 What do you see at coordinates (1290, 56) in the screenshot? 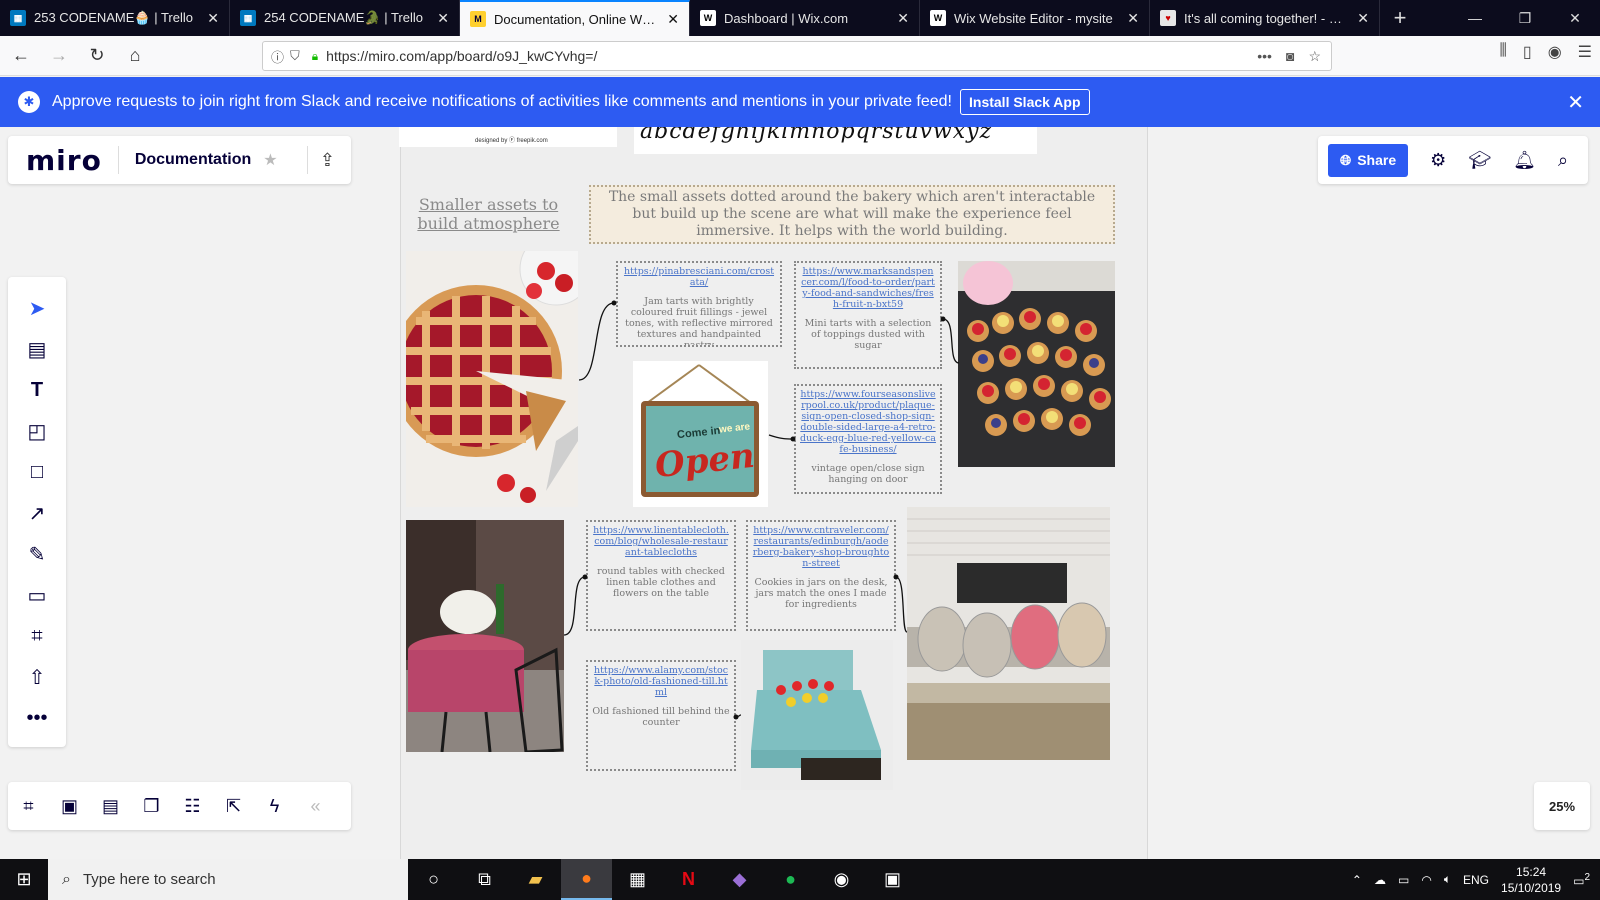
I see `pocket-icon: ◙` at bounding box center [1290, 56].